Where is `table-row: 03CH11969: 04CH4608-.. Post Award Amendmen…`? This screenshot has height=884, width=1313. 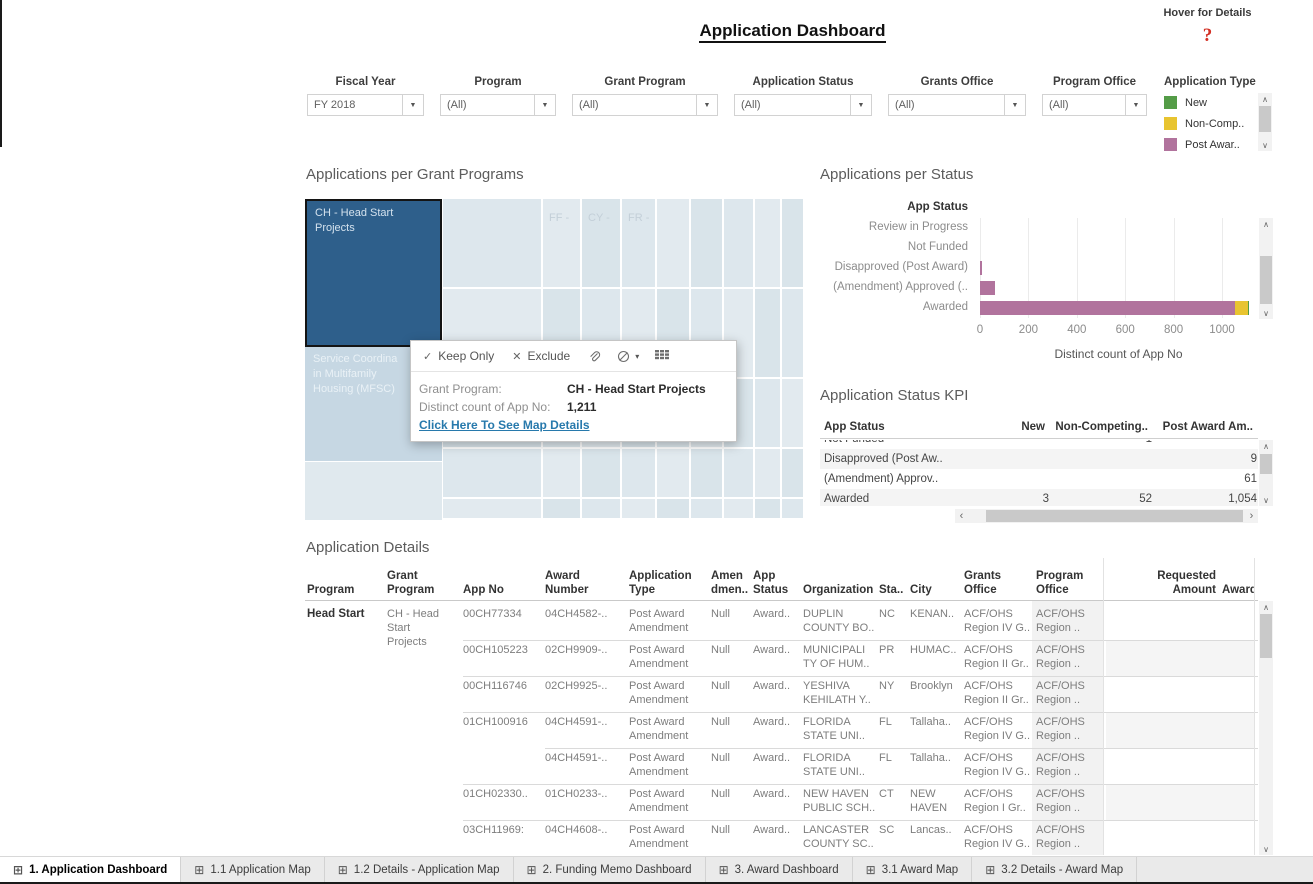 table-row: 03CH11969: 04CH4608-.. Post Award Amendmen… is located at coordinates (781, 837).